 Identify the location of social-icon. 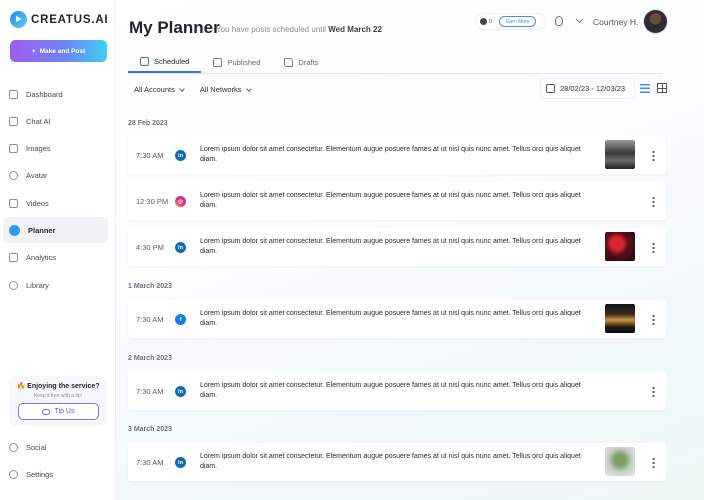
(13, 447).